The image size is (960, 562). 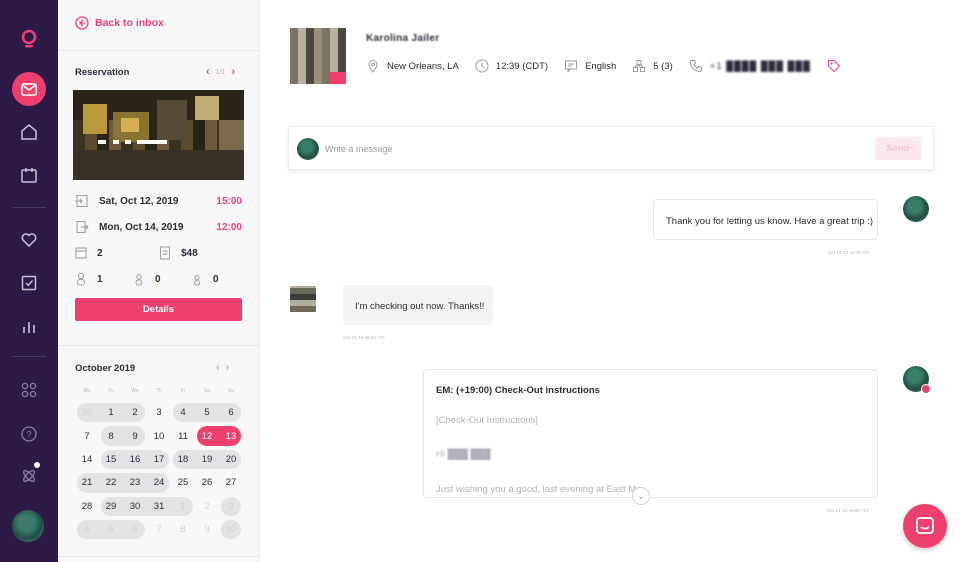 I want to click on chat-bubble-icon, so click(x=925, y=525).